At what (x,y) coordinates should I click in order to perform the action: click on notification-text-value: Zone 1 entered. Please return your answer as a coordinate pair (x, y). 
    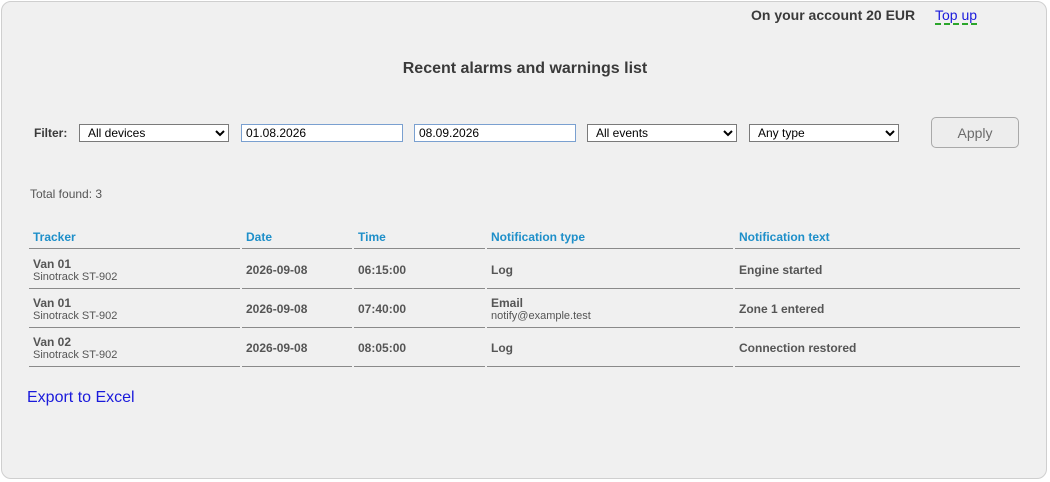
    Looking at the image, I should click on (782, 309).